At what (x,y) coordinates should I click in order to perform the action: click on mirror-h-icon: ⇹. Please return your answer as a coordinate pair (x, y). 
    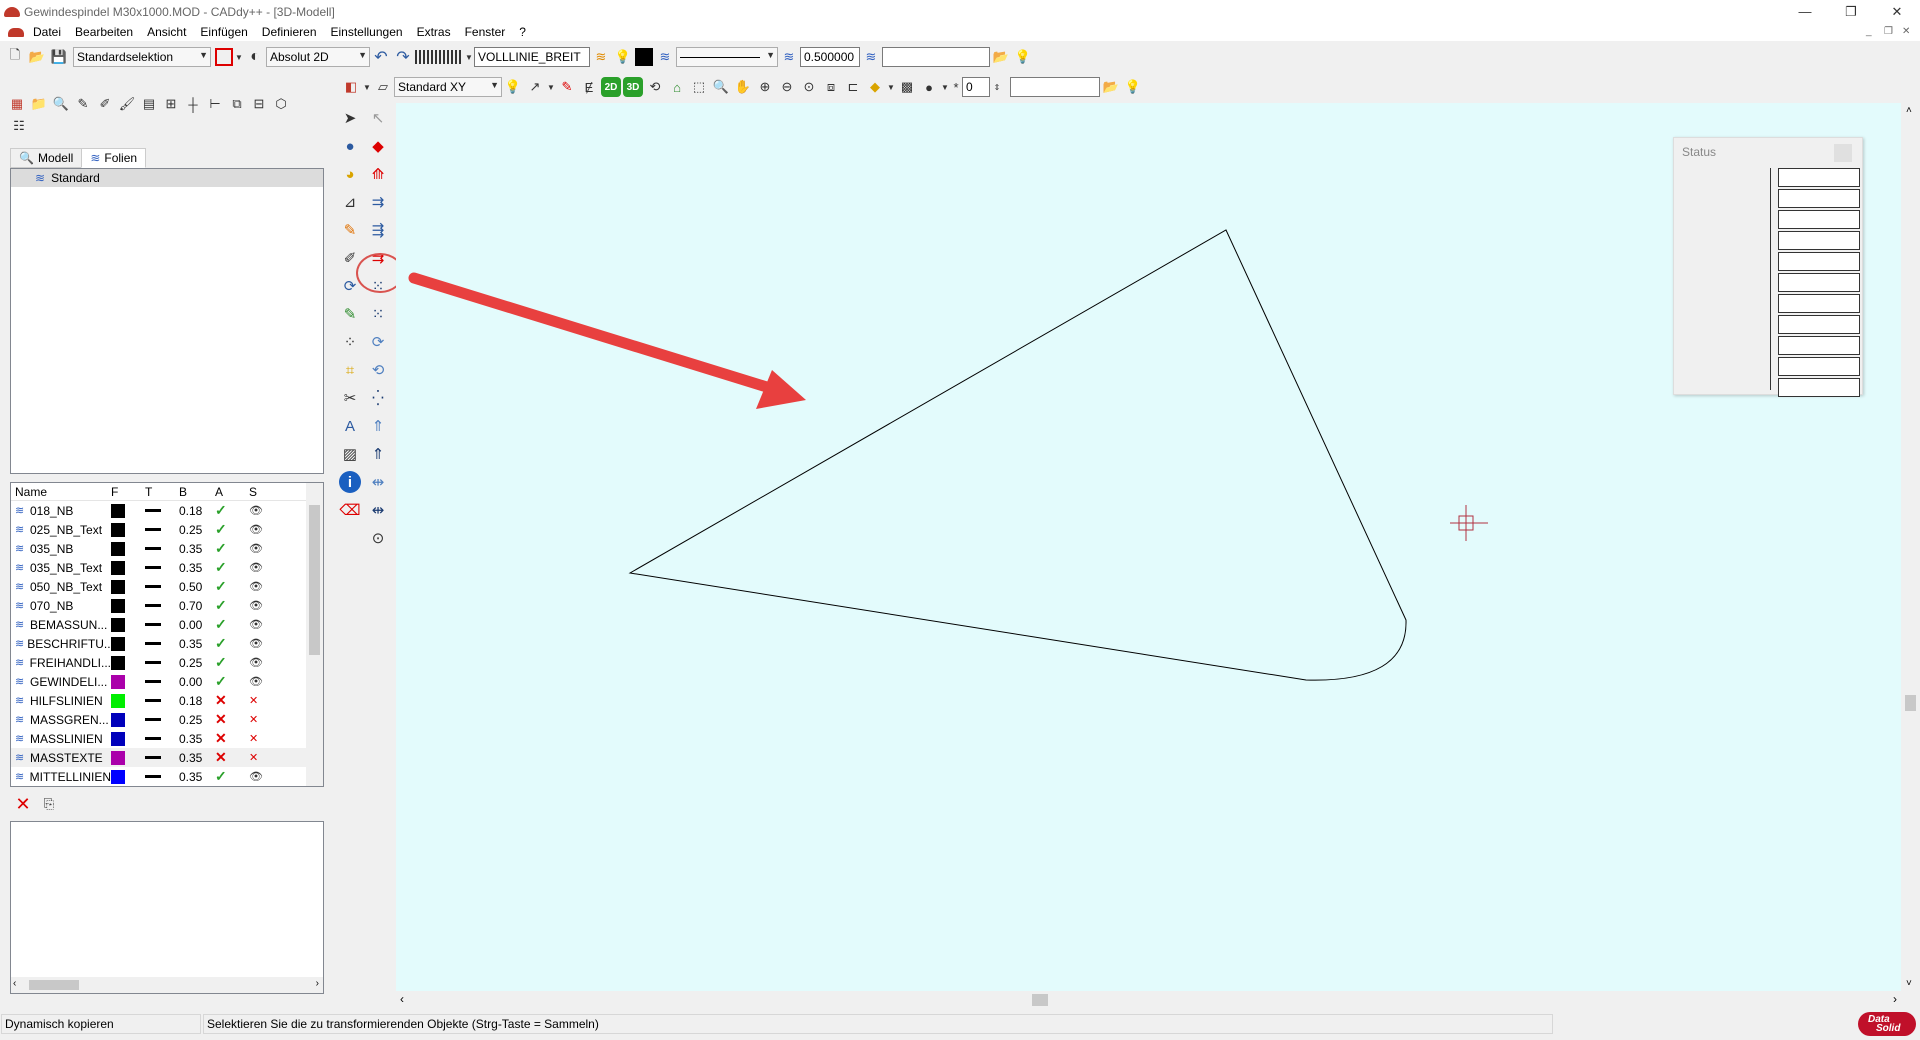
    Looking at the image, I should click on (378, 482).